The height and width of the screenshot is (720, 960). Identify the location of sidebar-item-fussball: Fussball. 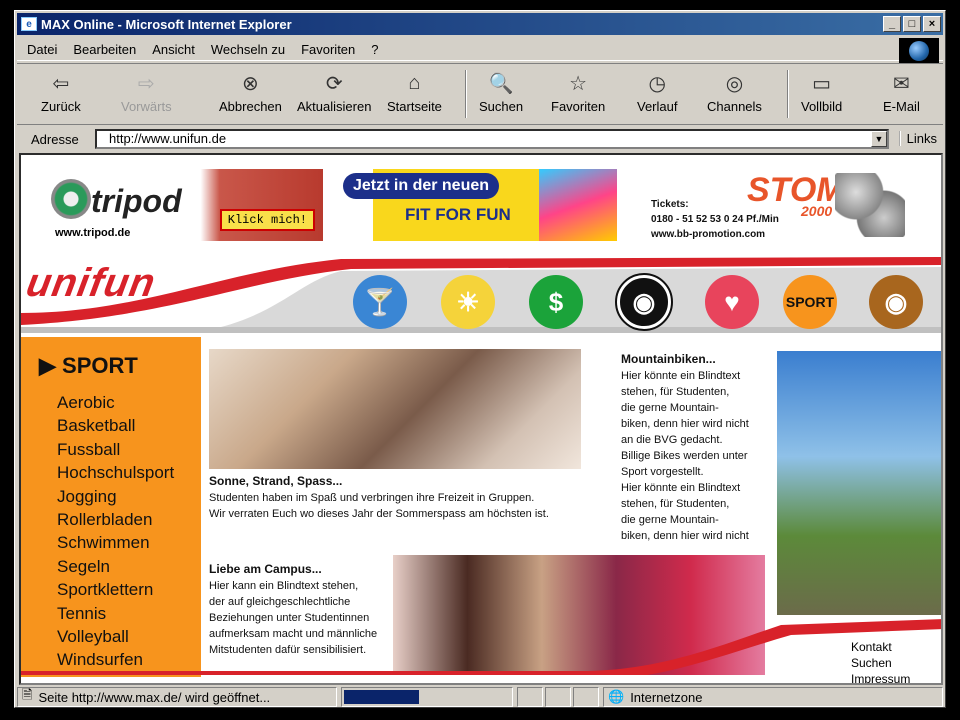
(115, 449).